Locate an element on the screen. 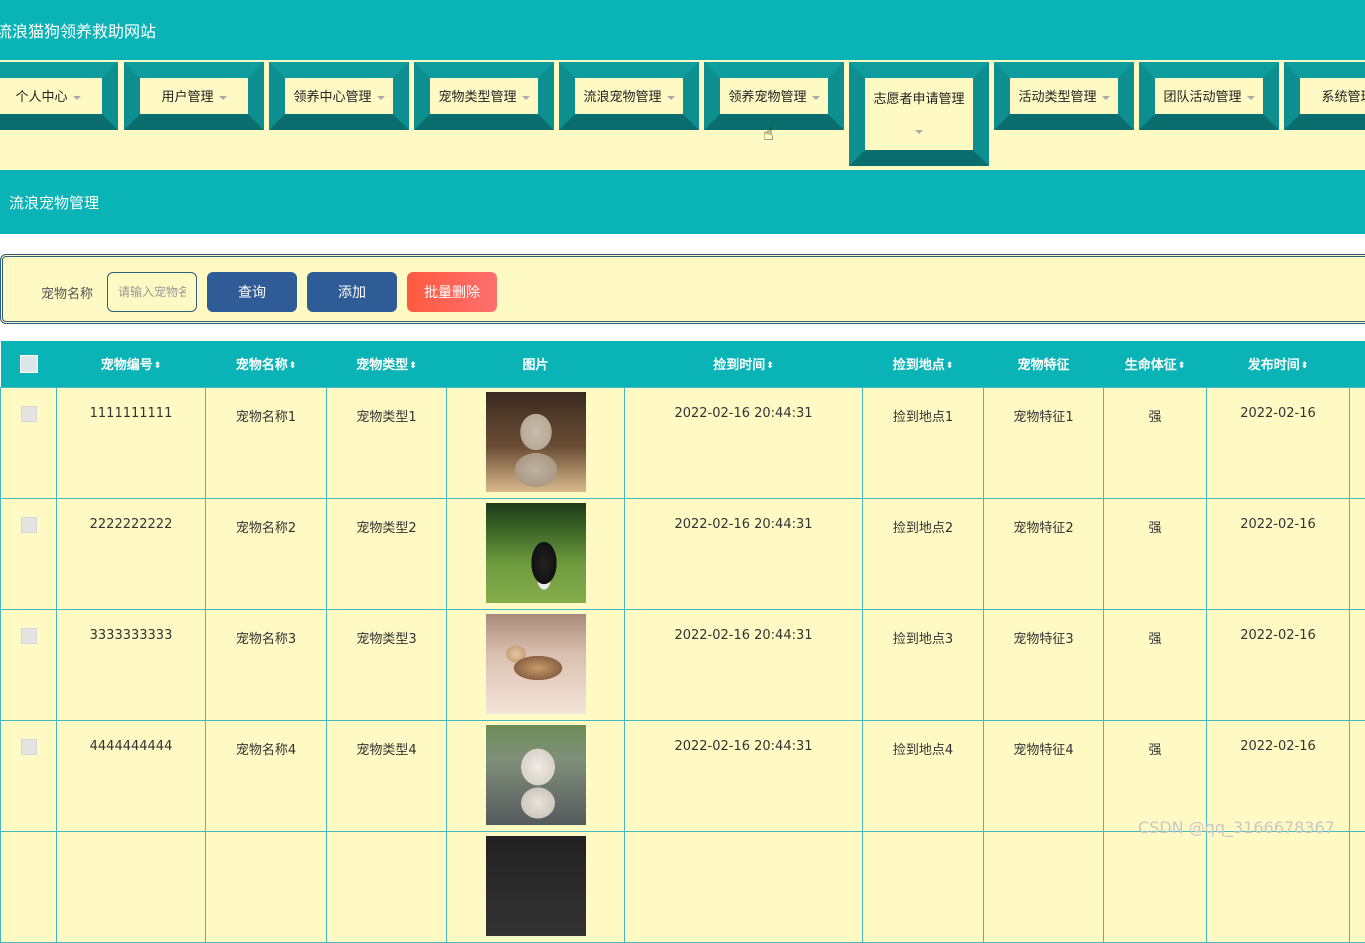  vital-sign-cell is located at coordinates (1155, 886).